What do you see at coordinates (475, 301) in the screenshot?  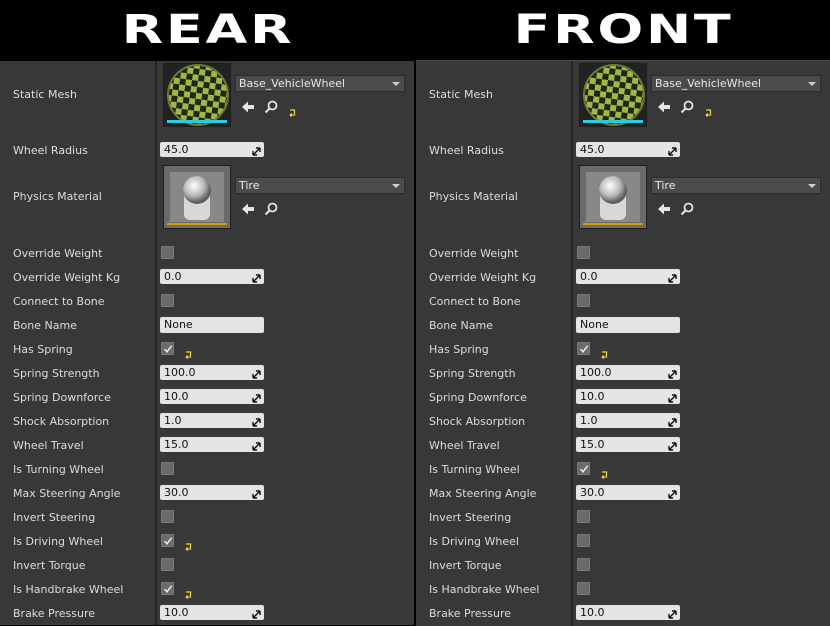 I see `connect-to-bone-label: Connect to Bone` at bounding box center [475, 301].